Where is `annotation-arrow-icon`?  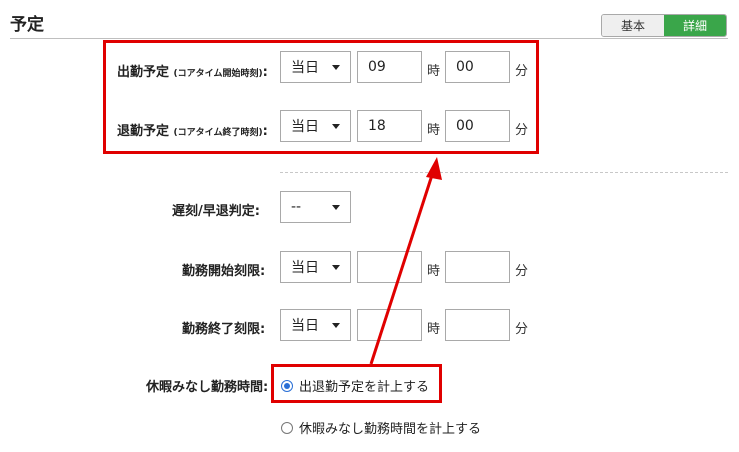
annotation-arrow-icon is located at coordinates (405, 261).